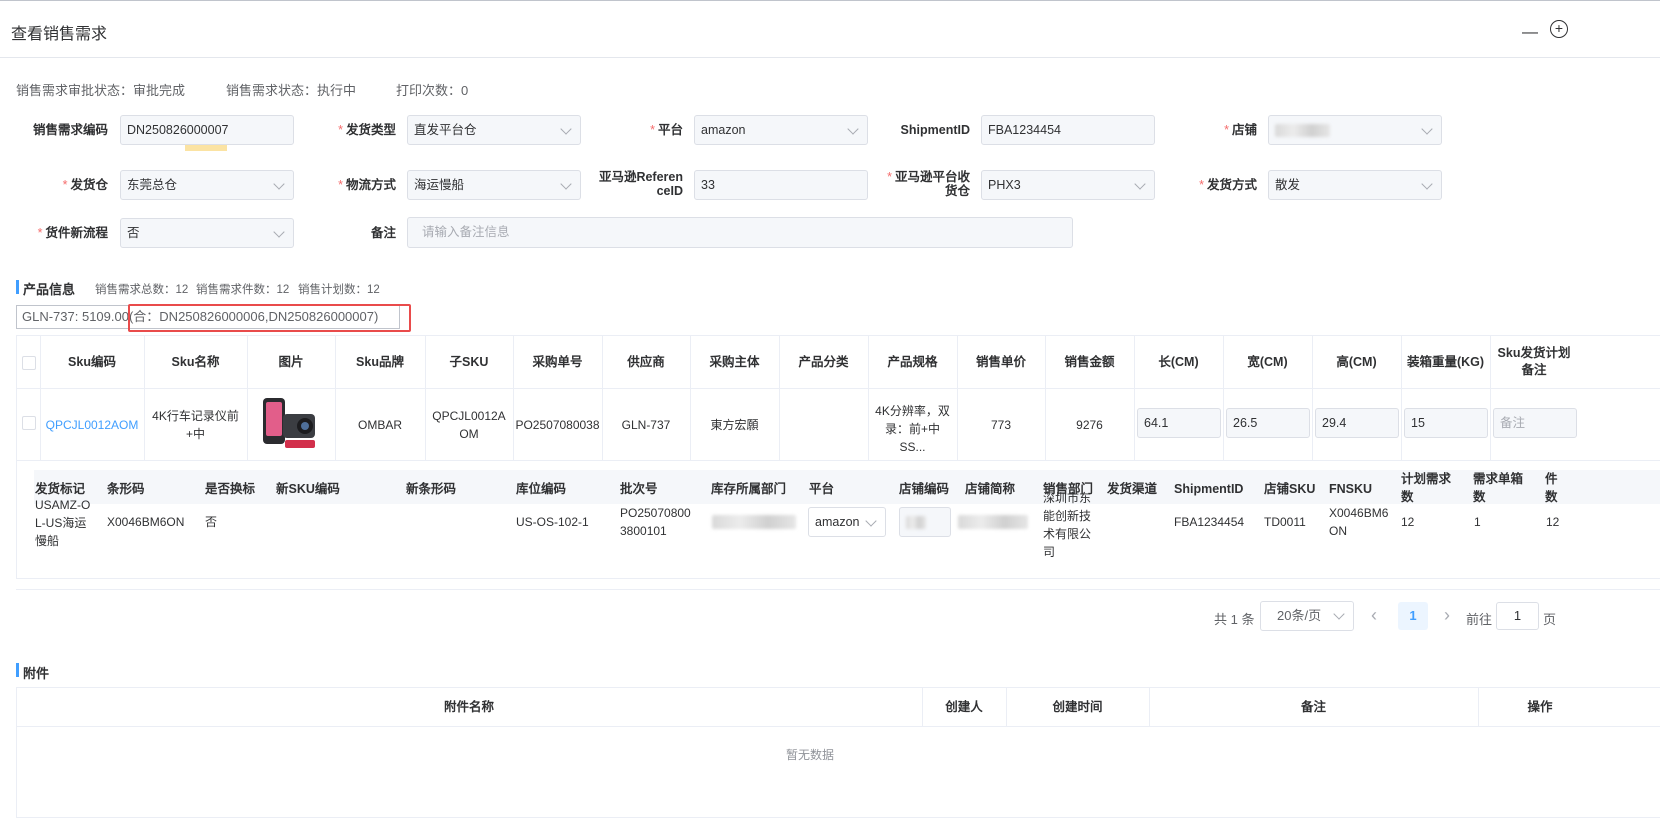  I want to click on approval-status: 销售需求审批状态：审批完成, so click(101, 90).